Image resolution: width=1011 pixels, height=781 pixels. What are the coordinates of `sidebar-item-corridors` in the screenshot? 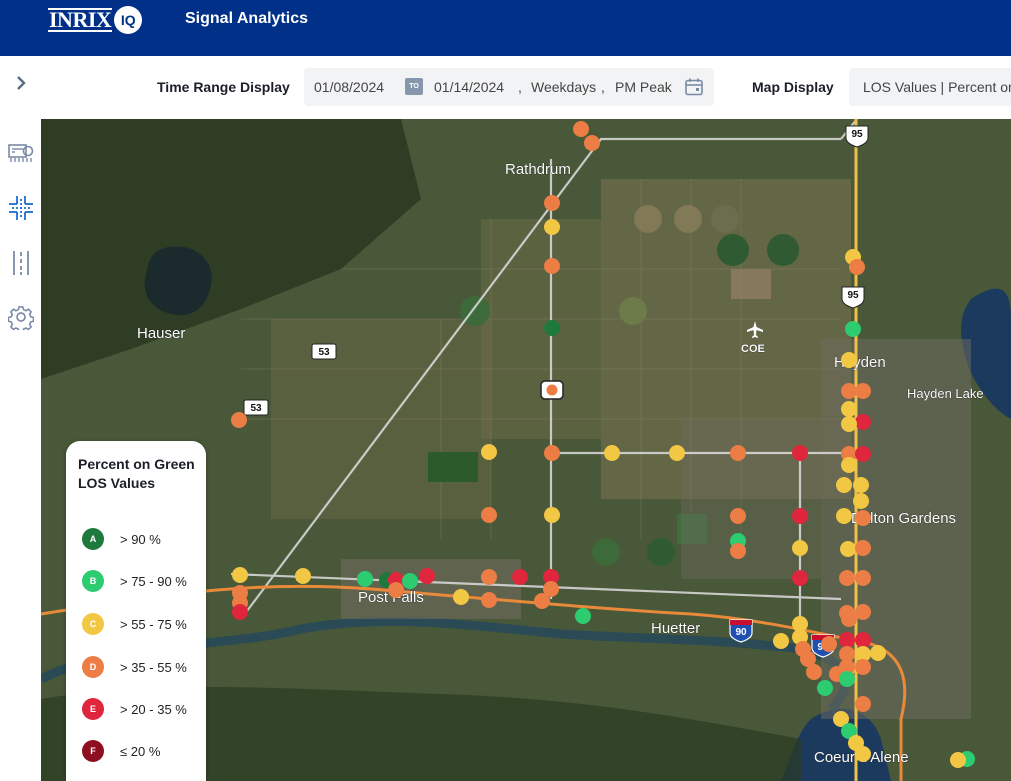 It's located at (20, 263).